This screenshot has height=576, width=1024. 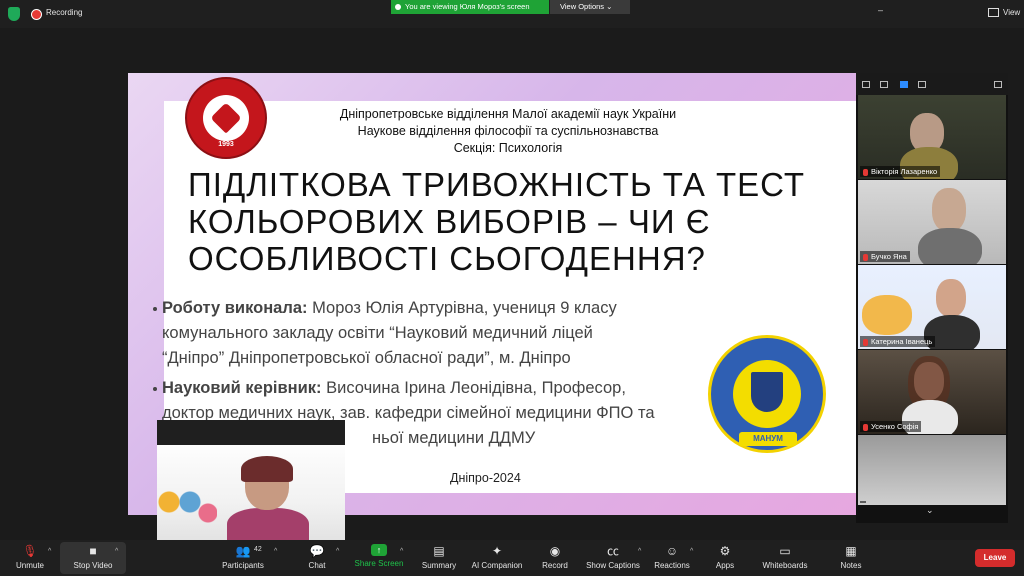 I want to click on speaker-view-icon, so click(x=904, y=84).